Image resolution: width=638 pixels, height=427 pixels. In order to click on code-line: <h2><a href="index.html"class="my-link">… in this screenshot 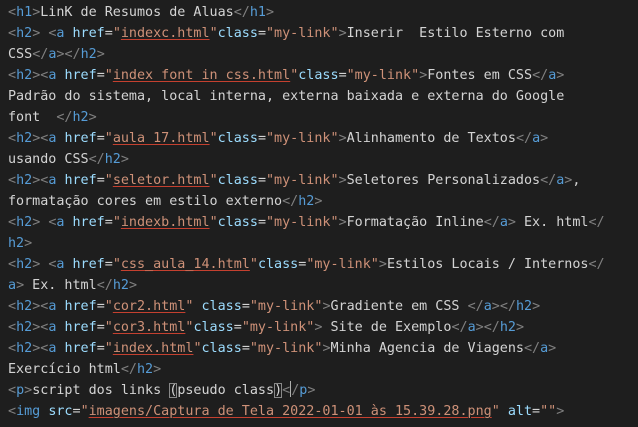, I will do `click(321, 348)`.